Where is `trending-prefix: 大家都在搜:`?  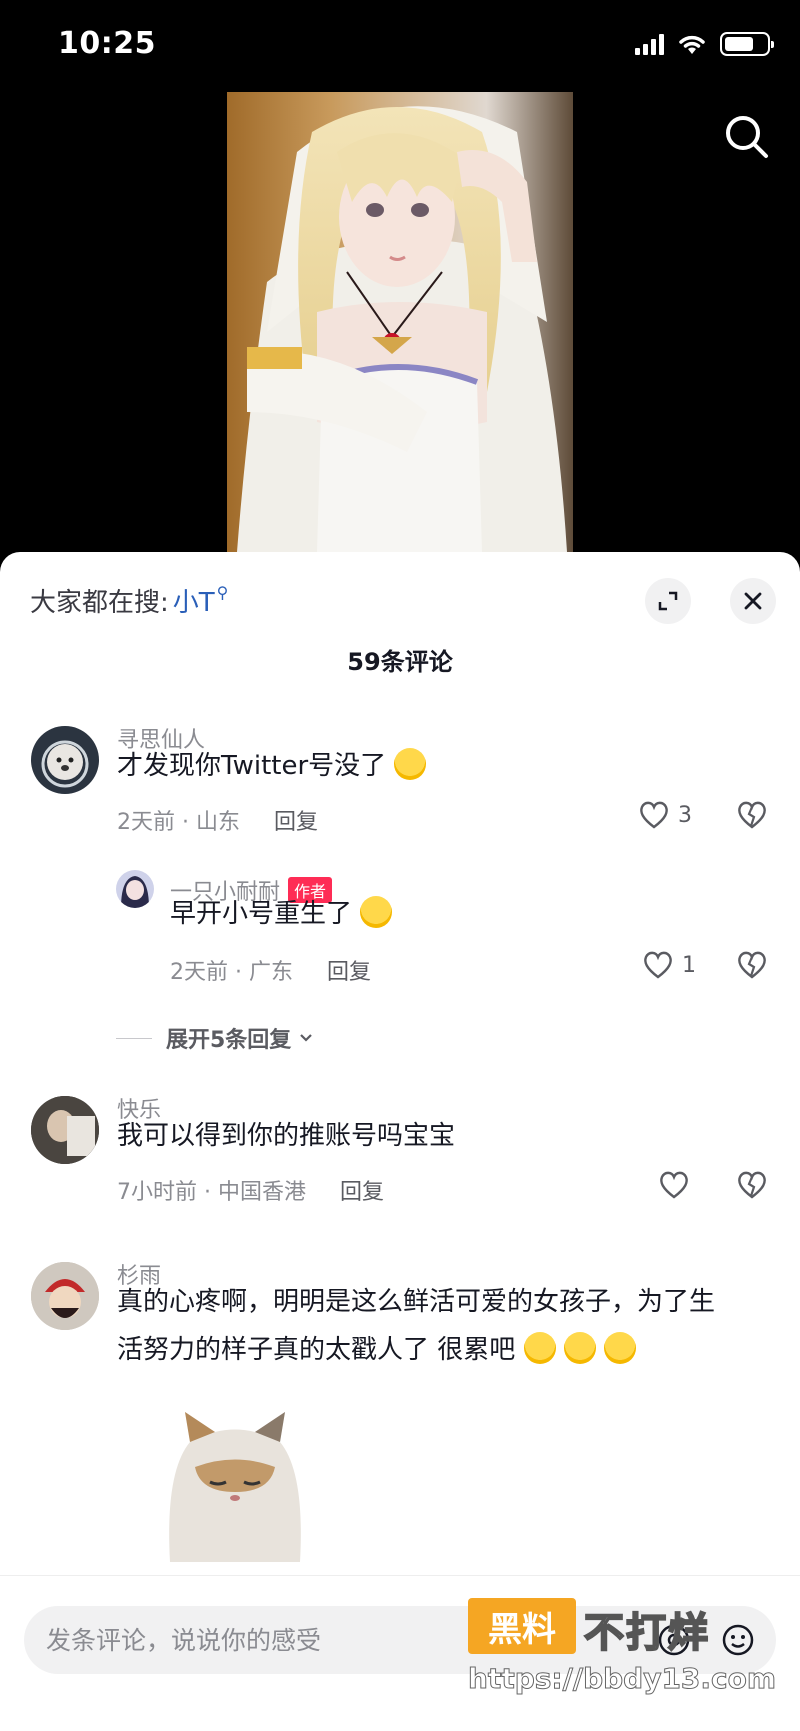
trending-prefix: 大家都在搜: is located at coordinates (99, 603).